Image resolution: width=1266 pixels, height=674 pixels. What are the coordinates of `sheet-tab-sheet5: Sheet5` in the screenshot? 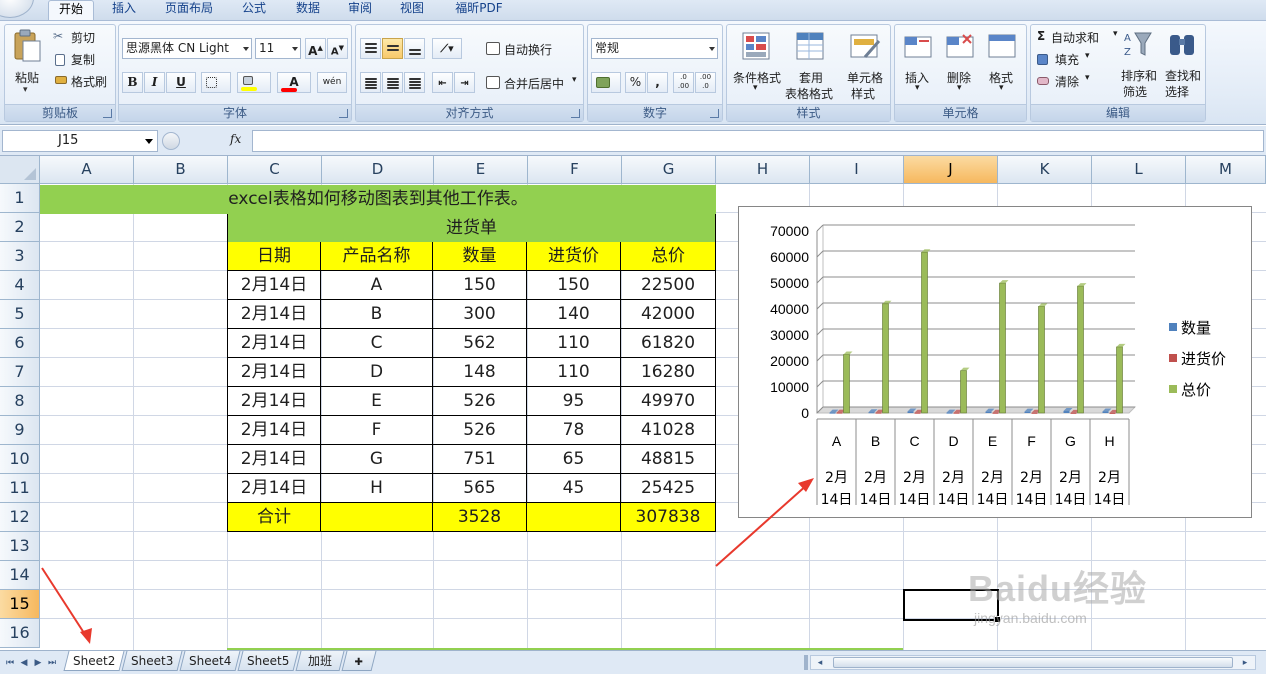 It's located at (268, 661).